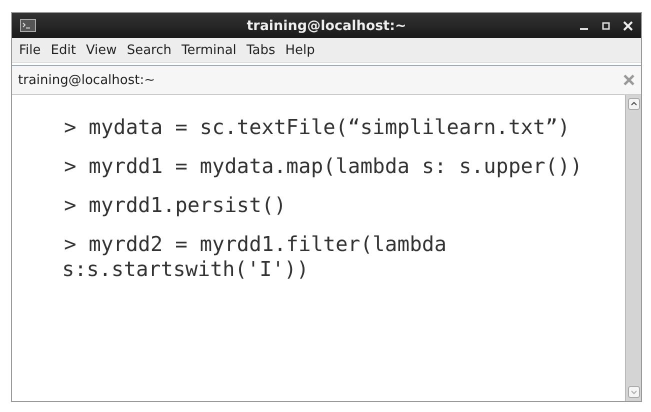 This screenshot has height=412, width=651. Describe the element at coordinates (326, 26) in the screenshot. I see `window-title: training@localhost:~` at that location.